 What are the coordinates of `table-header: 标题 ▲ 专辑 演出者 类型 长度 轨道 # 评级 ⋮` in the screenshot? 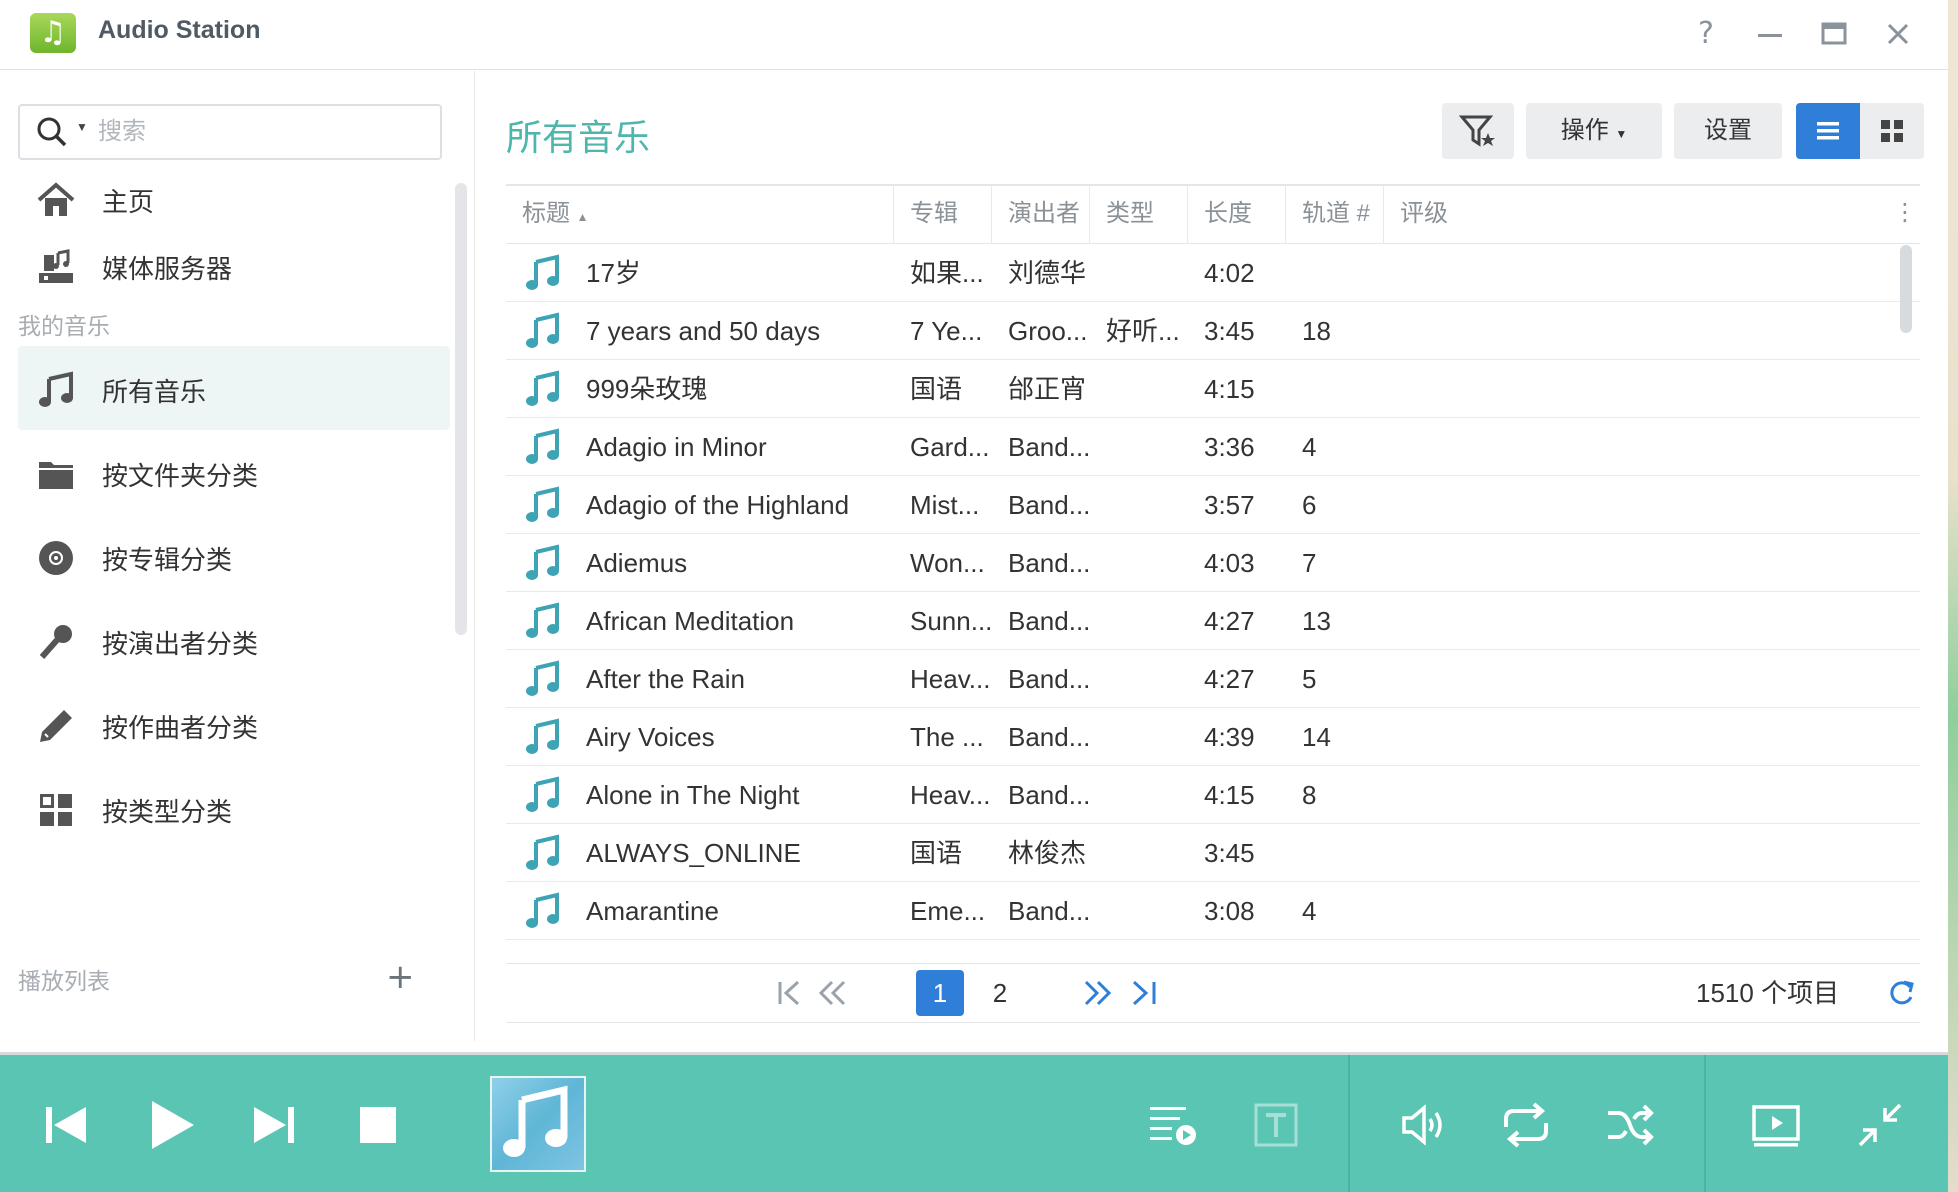 It's located at (1213, 215).